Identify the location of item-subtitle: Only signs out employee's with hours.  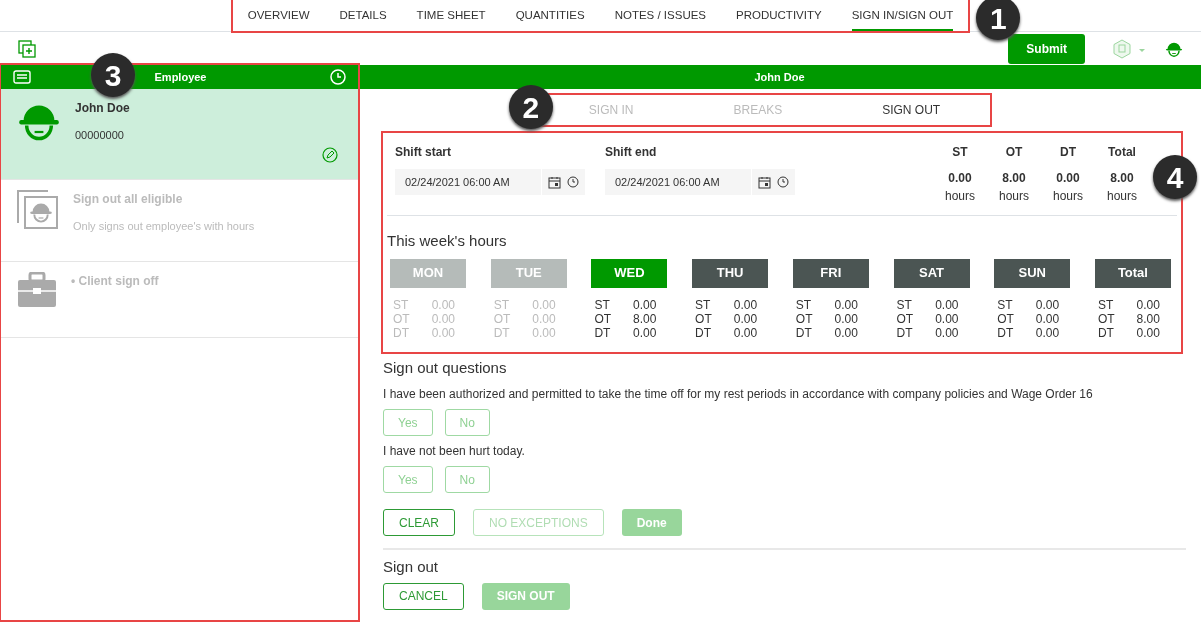
(164, 226).